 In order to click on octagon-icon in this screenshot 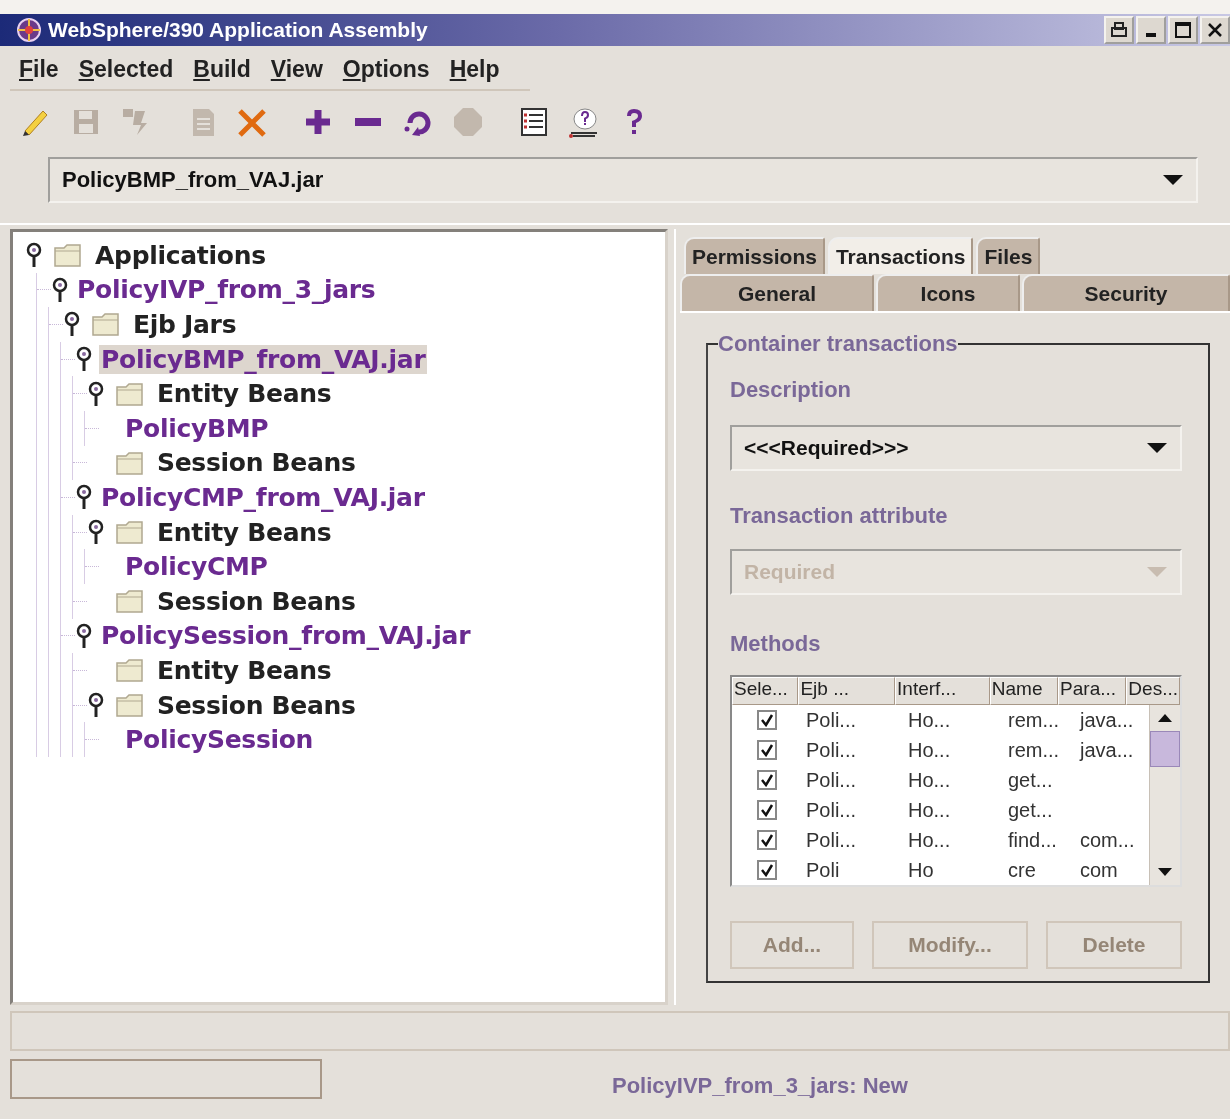, I will do `click(468, 122)`.